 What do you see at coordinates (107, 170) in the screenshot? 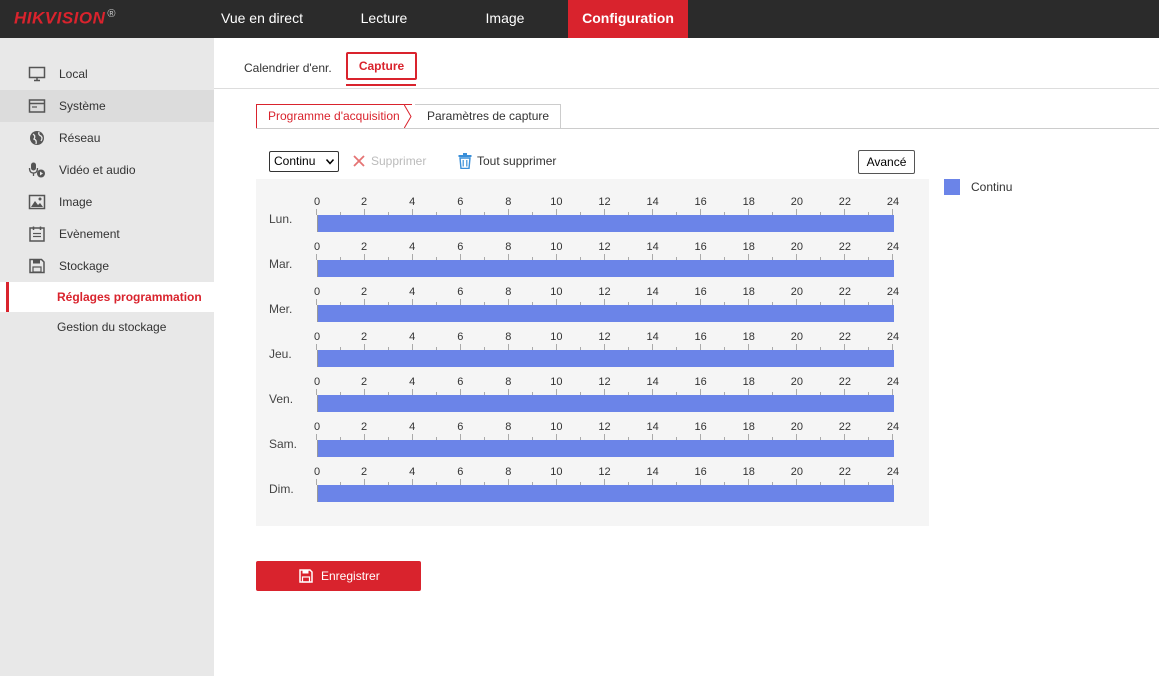
I see `sidebar-item-video-audio: Vidéo et audio` at bounding box center [107, 170].